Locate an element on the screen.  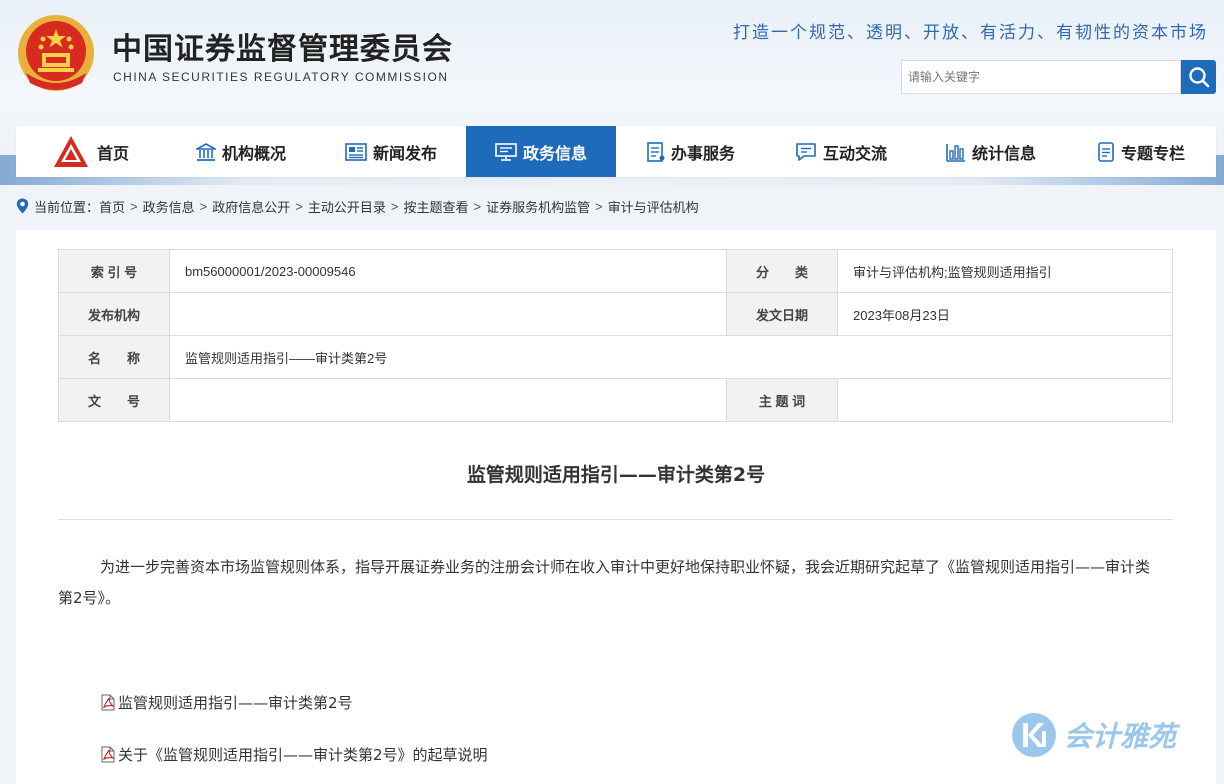
category-label: 分 类 is located at coordinates (782, 271).